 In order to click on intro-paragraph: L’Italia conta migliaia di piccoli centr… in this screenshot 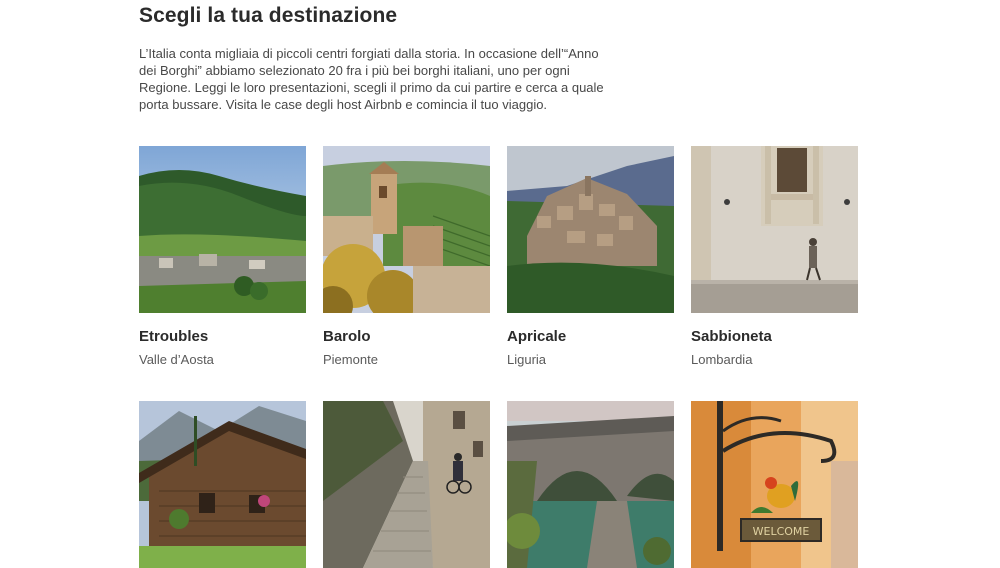, I will do `click(371, 79)`.